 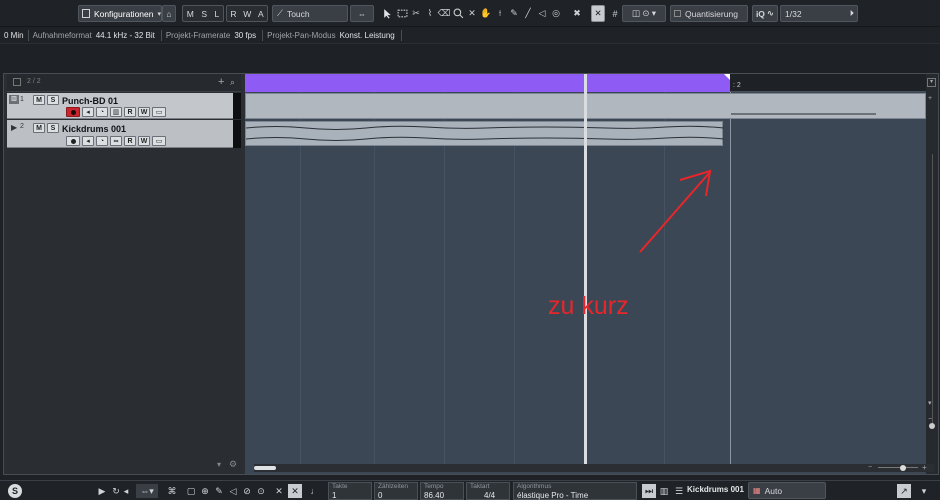 I want to click on home-icon: ⌂, so click(x=169, y=13).